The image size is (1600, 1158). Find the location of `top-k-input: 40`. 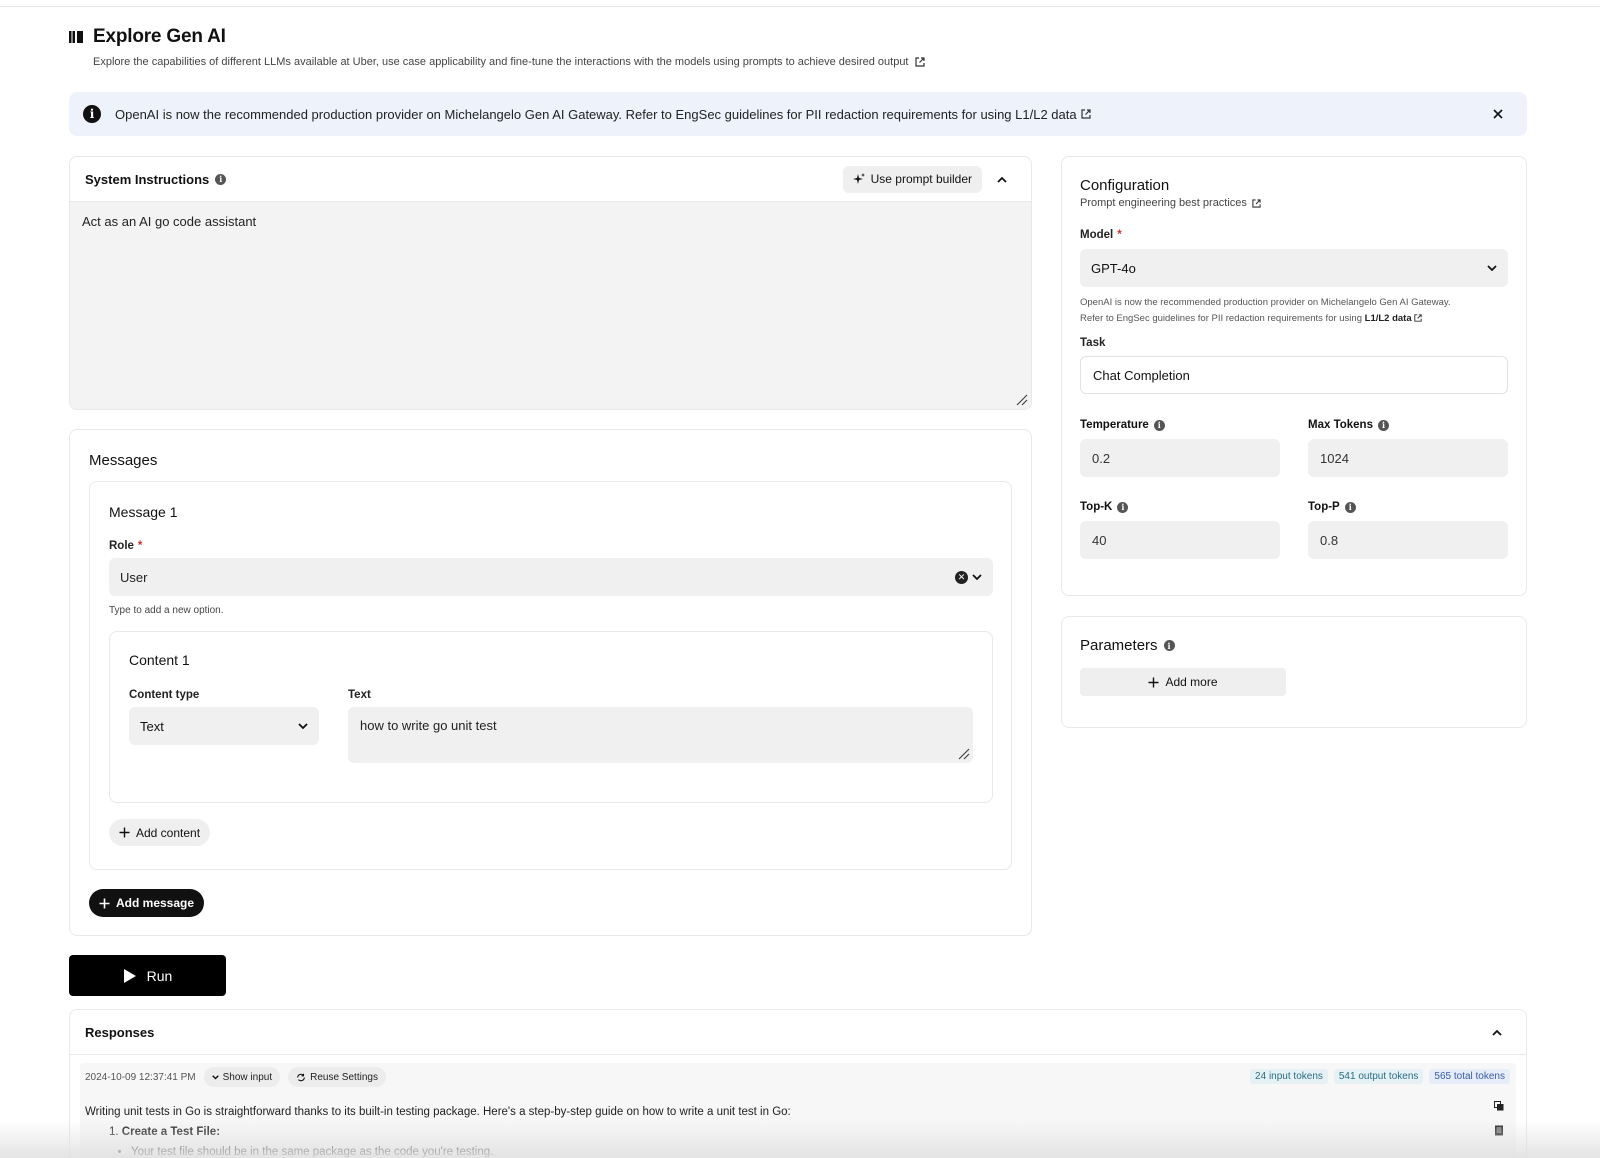

top-k-input: 40 is located at coordinates (1180, 540).